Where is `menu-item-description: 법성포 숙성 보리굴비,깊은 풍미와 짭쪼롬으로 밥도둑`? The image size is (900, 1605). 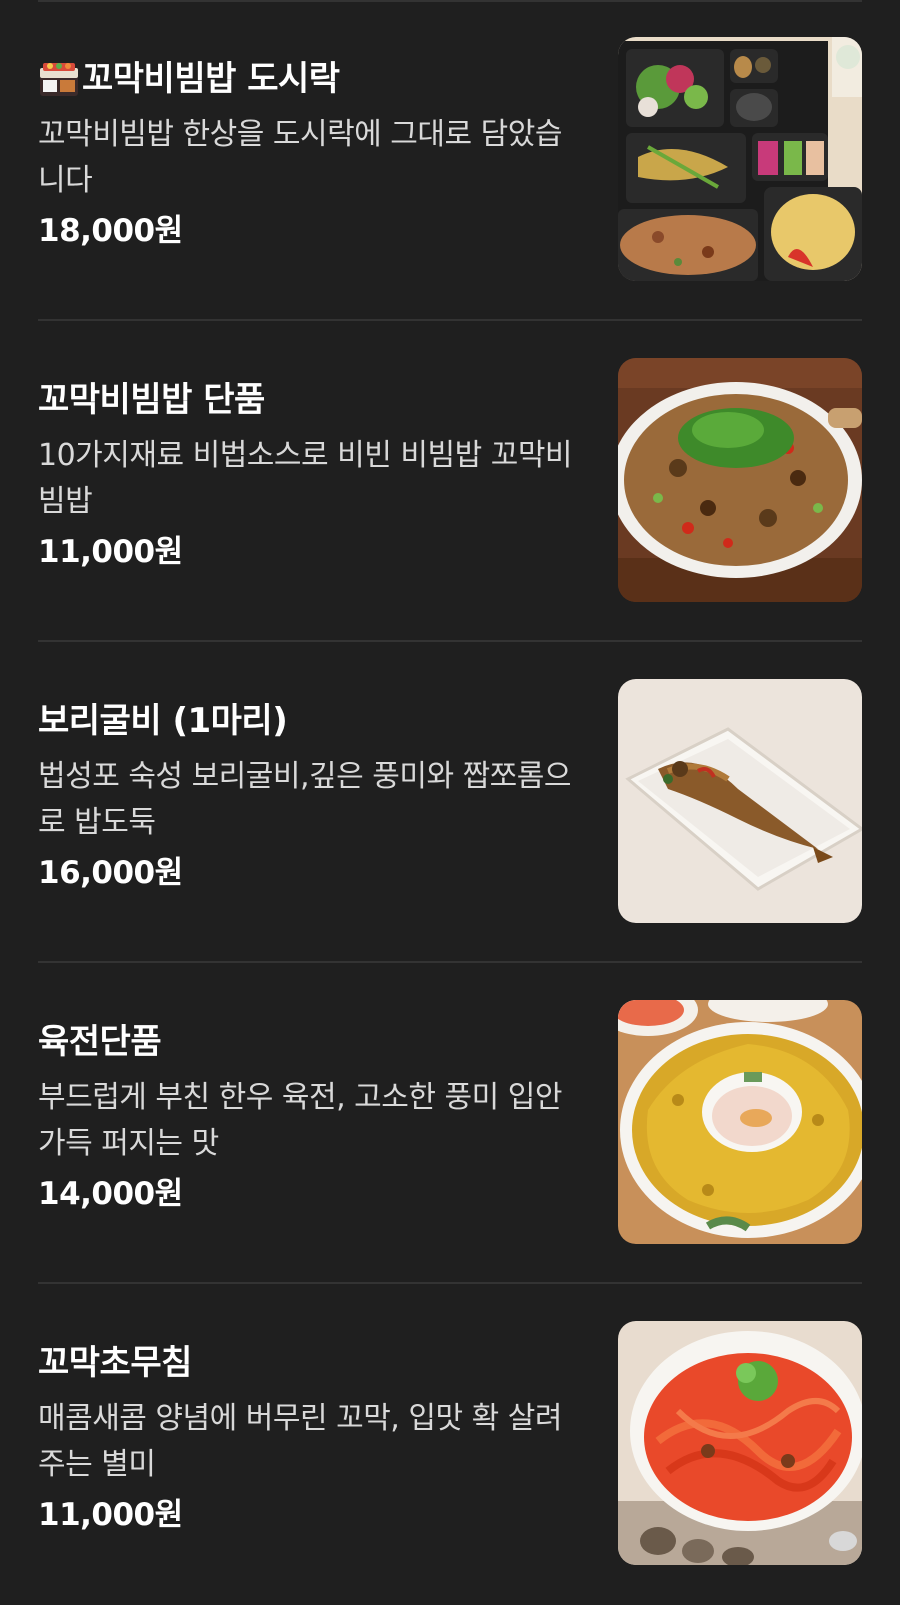 menu-item-description: 법성포 숙성 보리굴비,깊은 풍미와 짭쪼롬으로 밥도둑 is located at coordinates (304, 799).